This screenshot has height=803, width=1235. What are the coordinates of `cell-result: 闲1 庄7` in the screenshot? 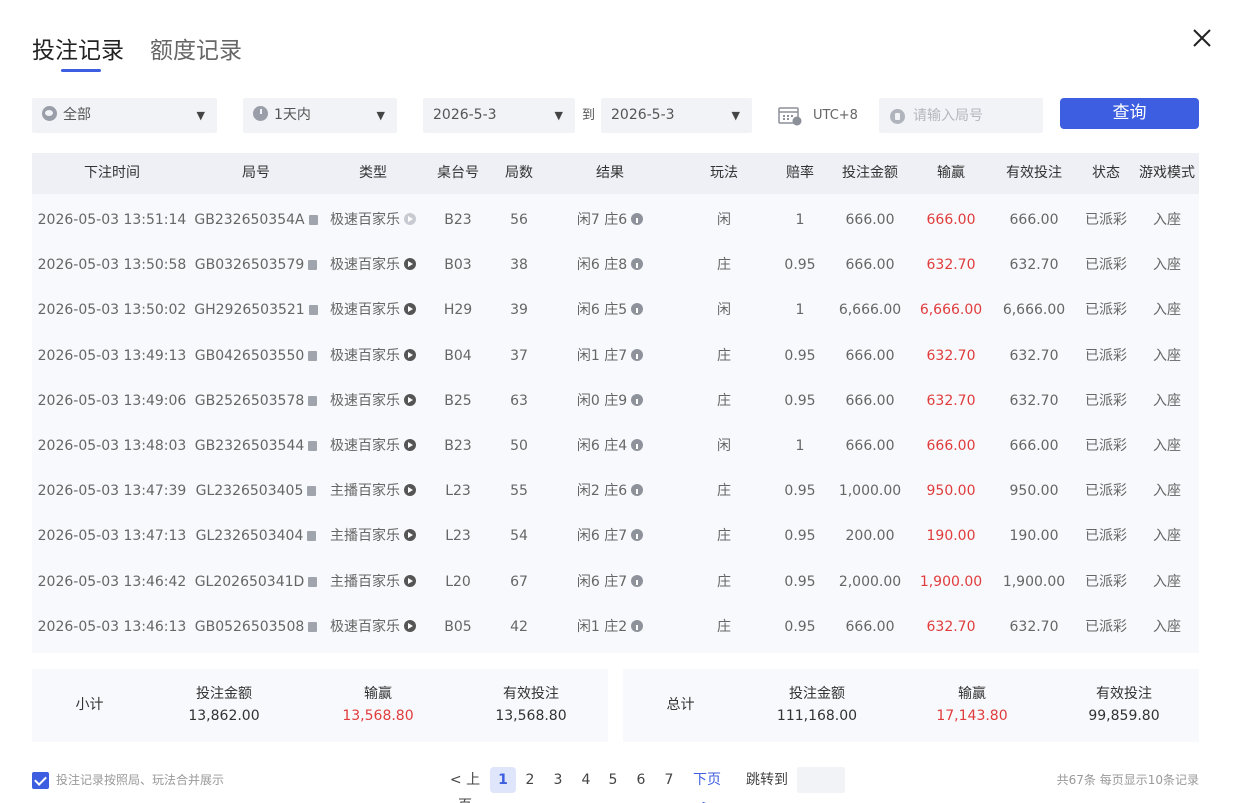 It's located at (610, 356).